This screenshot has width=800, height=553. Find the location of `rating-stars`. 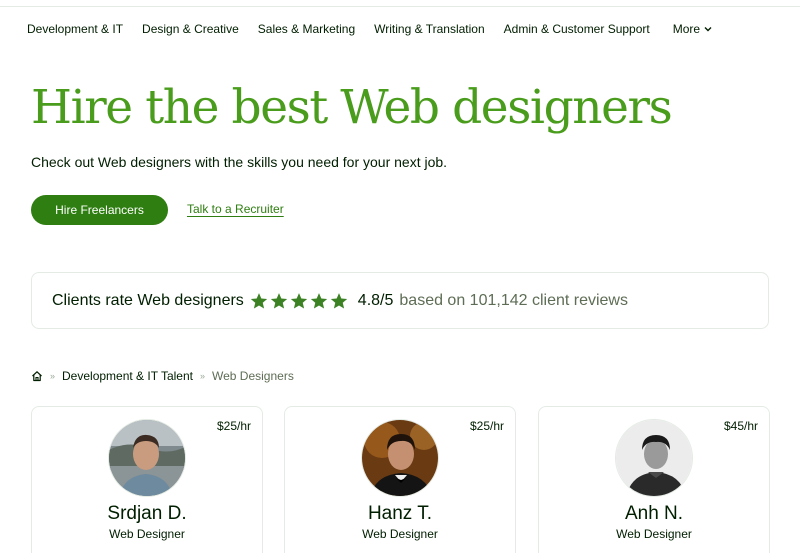

rating-stars is located at coordinates (300, 301).